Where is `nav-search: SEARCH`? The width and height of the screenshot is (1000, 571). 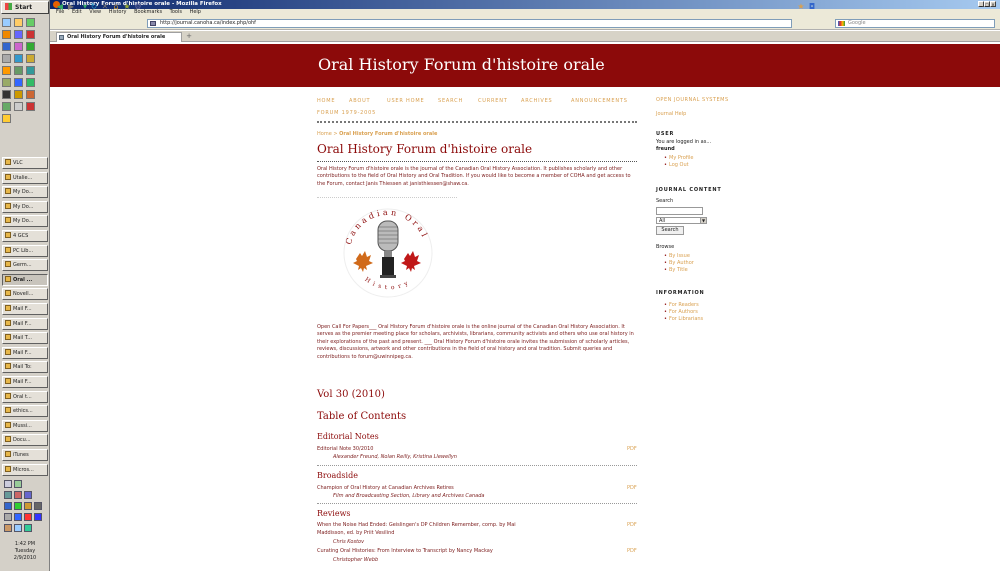 nav-search: SEARCH is located at coordinates (450, 101).